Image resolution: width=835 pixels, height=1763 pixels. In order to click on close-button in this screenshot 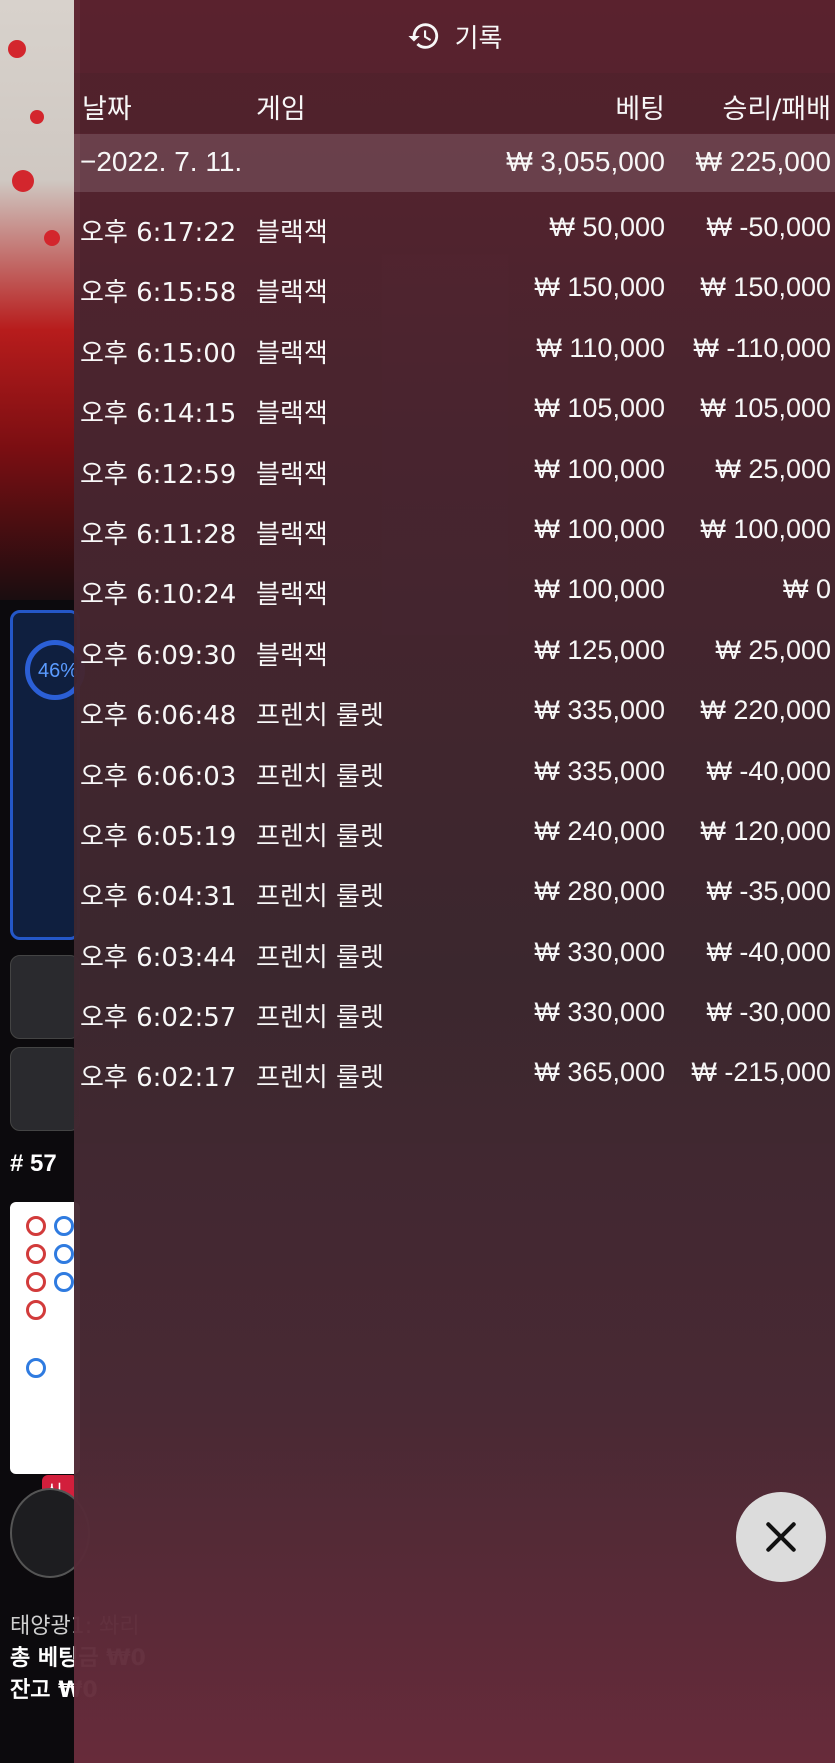, I will do `click(781, 1537)`.